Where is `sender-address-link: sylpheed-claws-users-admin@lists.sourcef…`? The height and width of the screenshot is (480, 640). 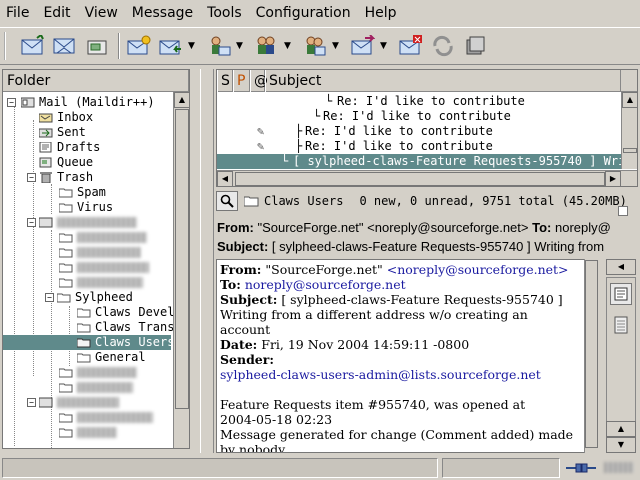 sender-address-link: sylpheed-claws-users-admin@lists.sourcef… is located at coordinates (407, 374).